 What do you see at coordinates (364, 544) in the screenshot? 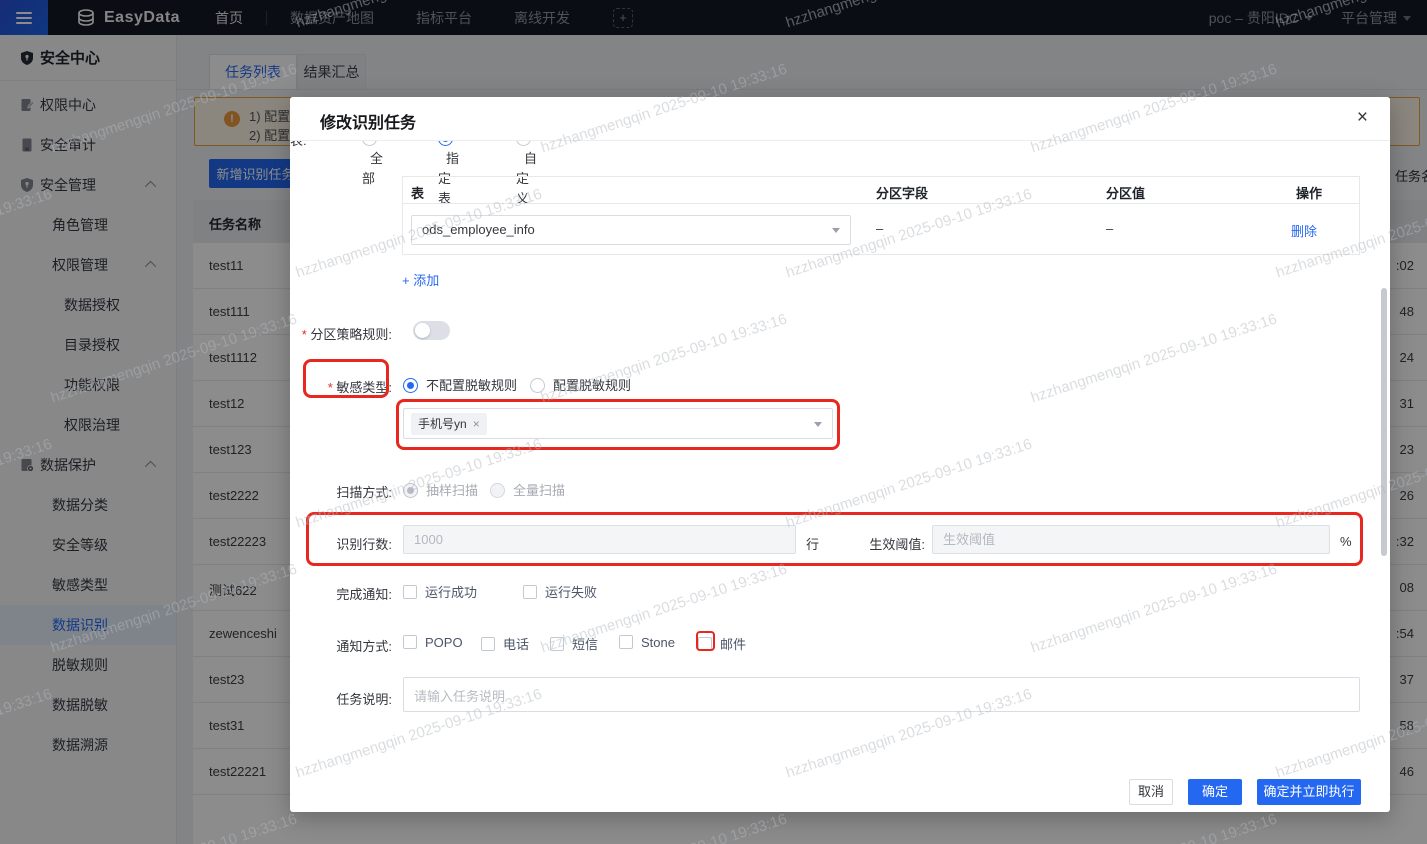
I see `rows-count-label: 识别行数:` at bounding box center [364, 544].